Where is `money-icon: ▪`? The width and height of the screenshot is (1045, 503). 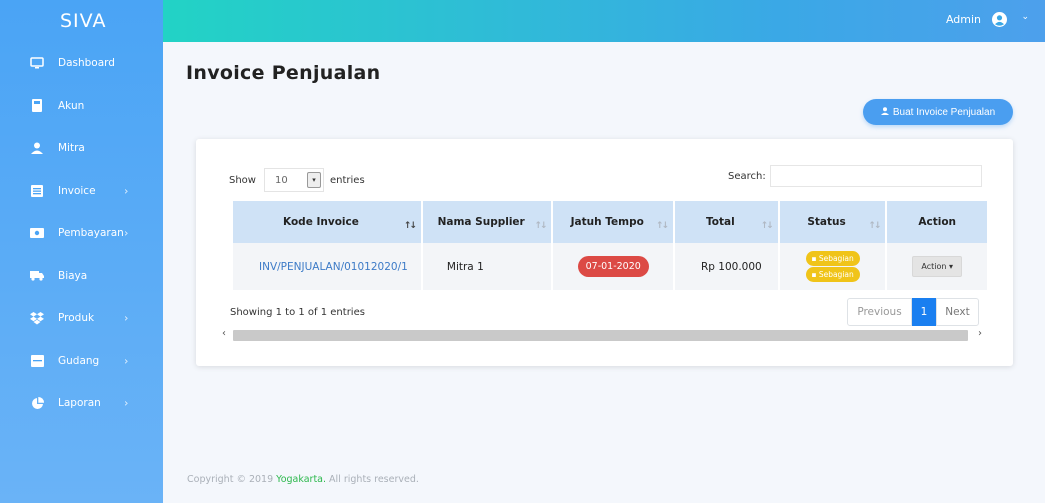
money-icon: ▪ is located at coordinates (814, 258).